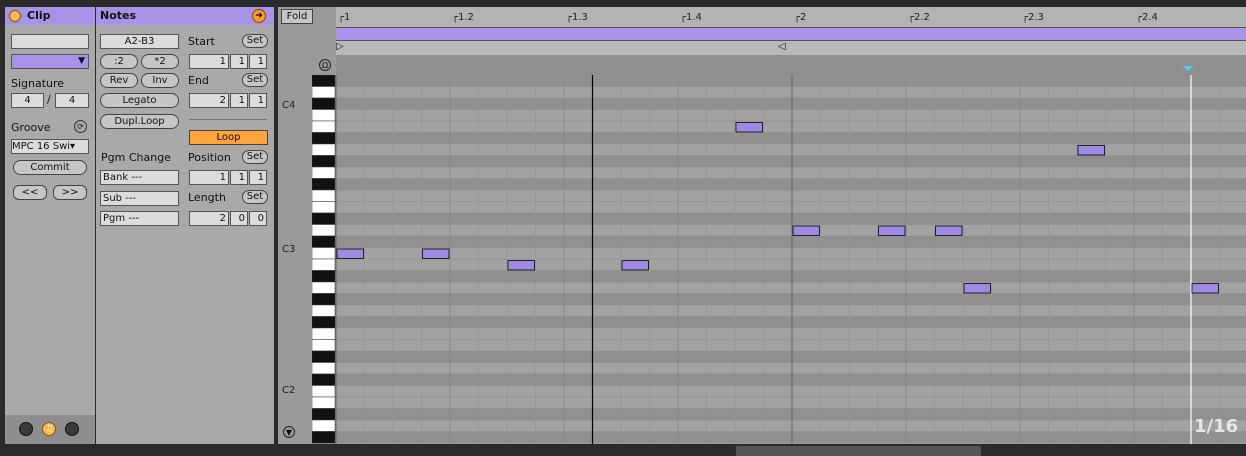 The image size is (1246, 456). Describe the element at coordinates (239, 100) in the screenshot. I see `end-beat-field: 1` at that location.